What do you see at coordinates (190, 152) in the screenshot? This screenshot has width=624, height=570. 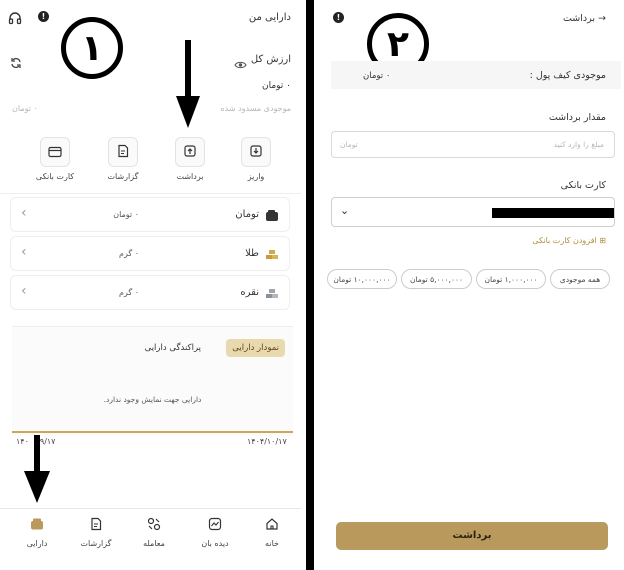 I see `upload-icon` at bounding box center [190, 152].